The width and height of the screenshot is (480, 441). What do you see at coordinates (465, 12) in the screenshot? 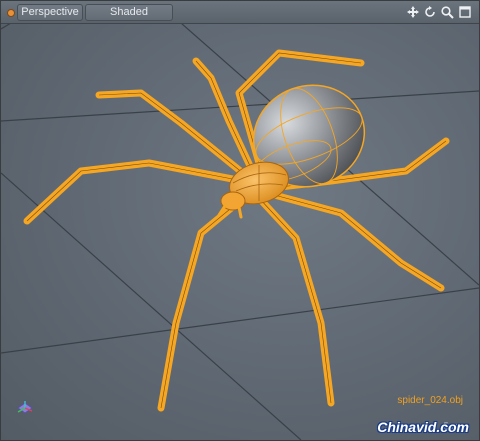
I see `maximize-icon` at bounding box center [465, 12].